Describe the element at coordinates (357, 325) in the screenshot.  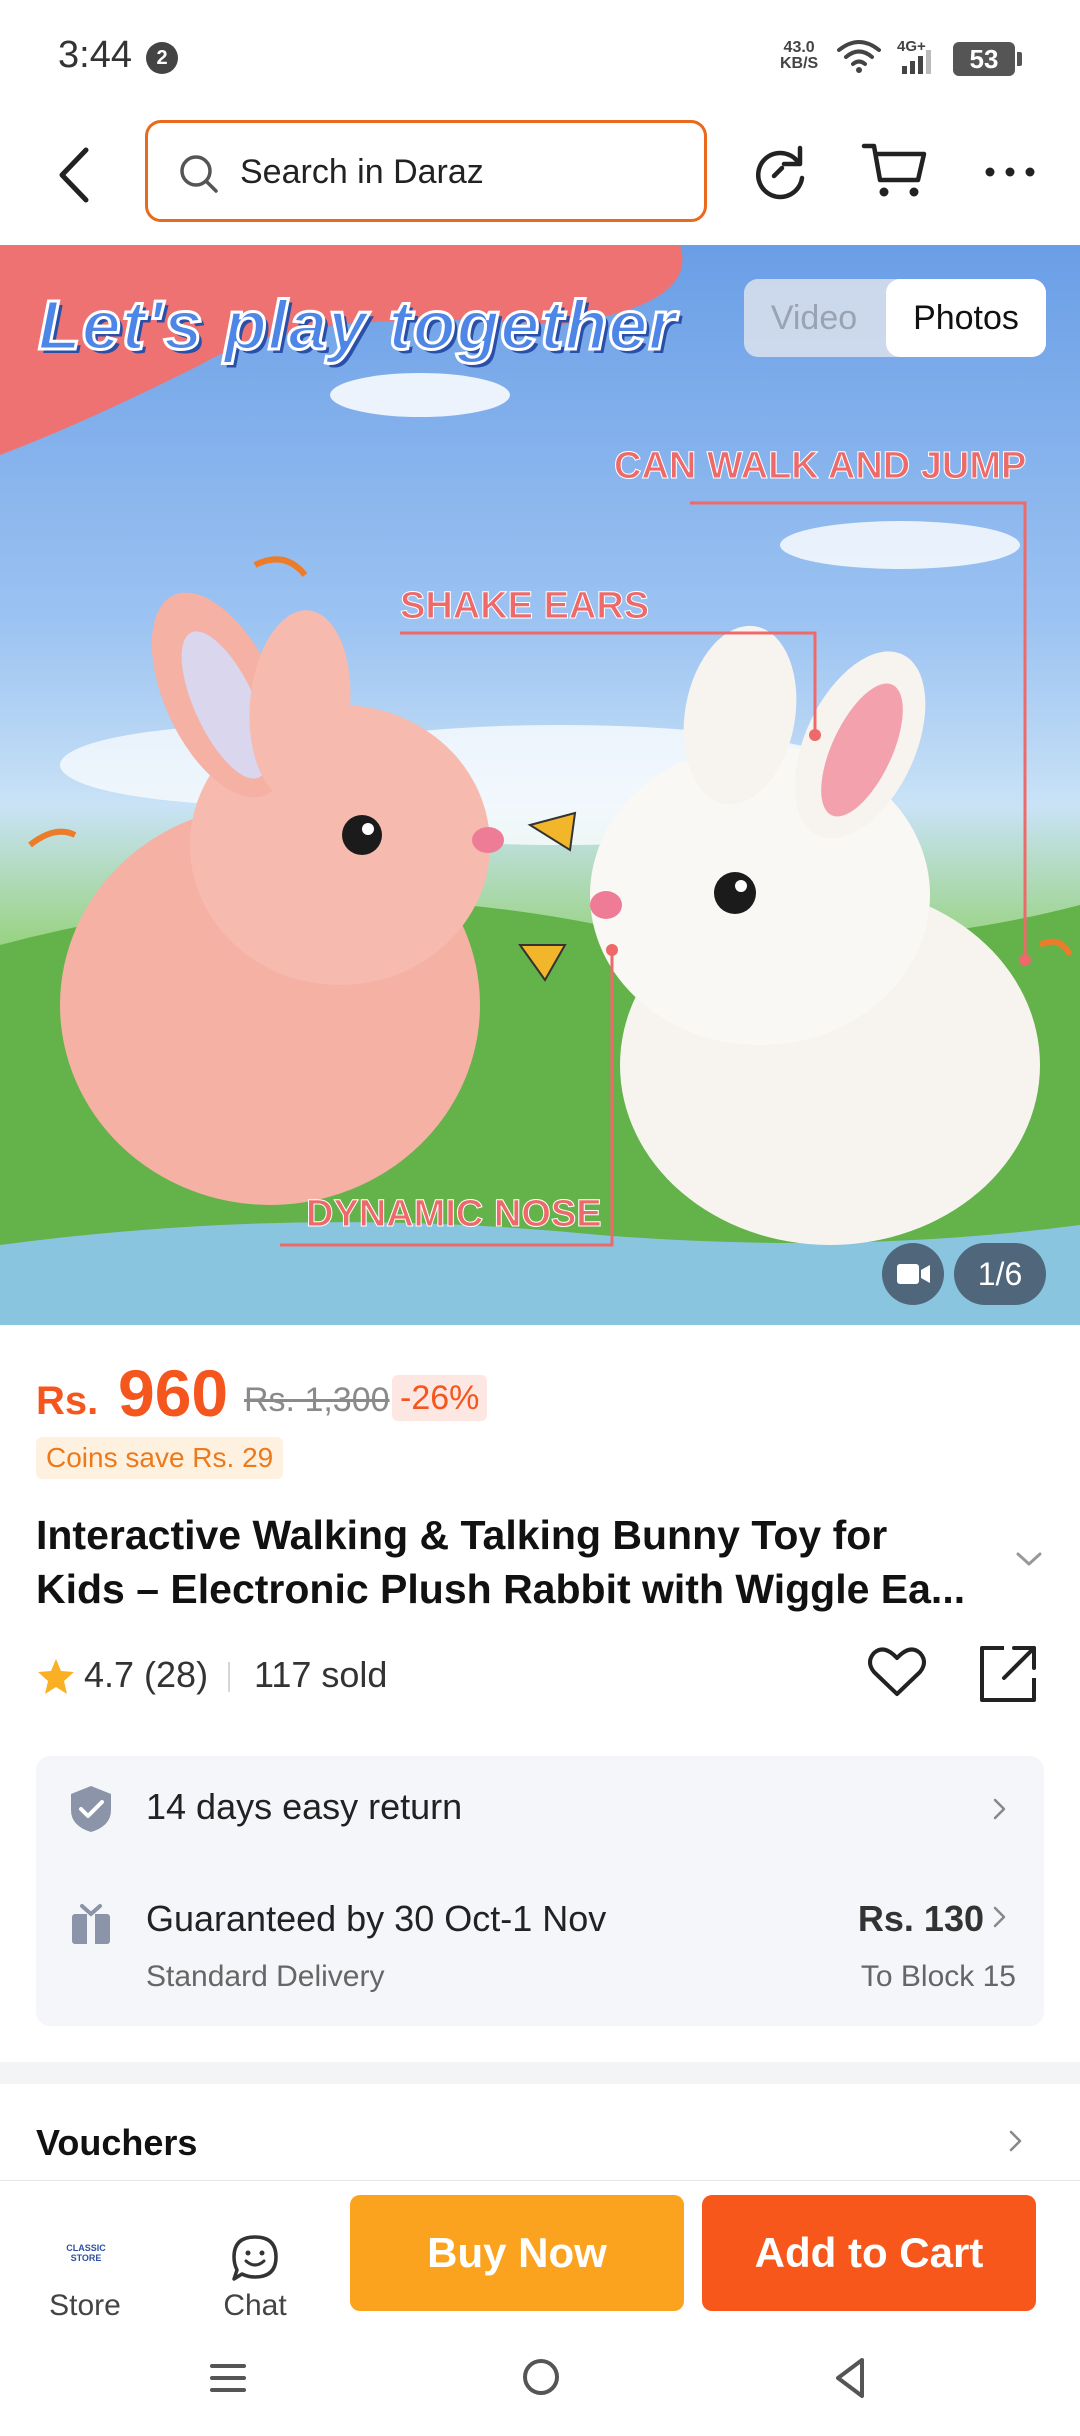
I see `hero-headline: Let's play together` at that location.